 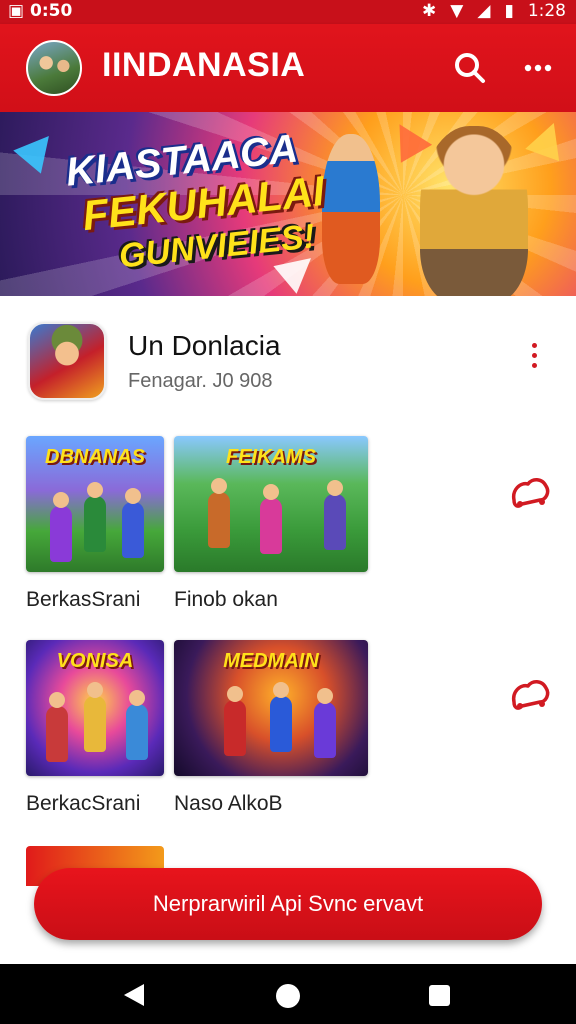 I want to click on game-card: DBNANAS, so click(x=95, y=504).